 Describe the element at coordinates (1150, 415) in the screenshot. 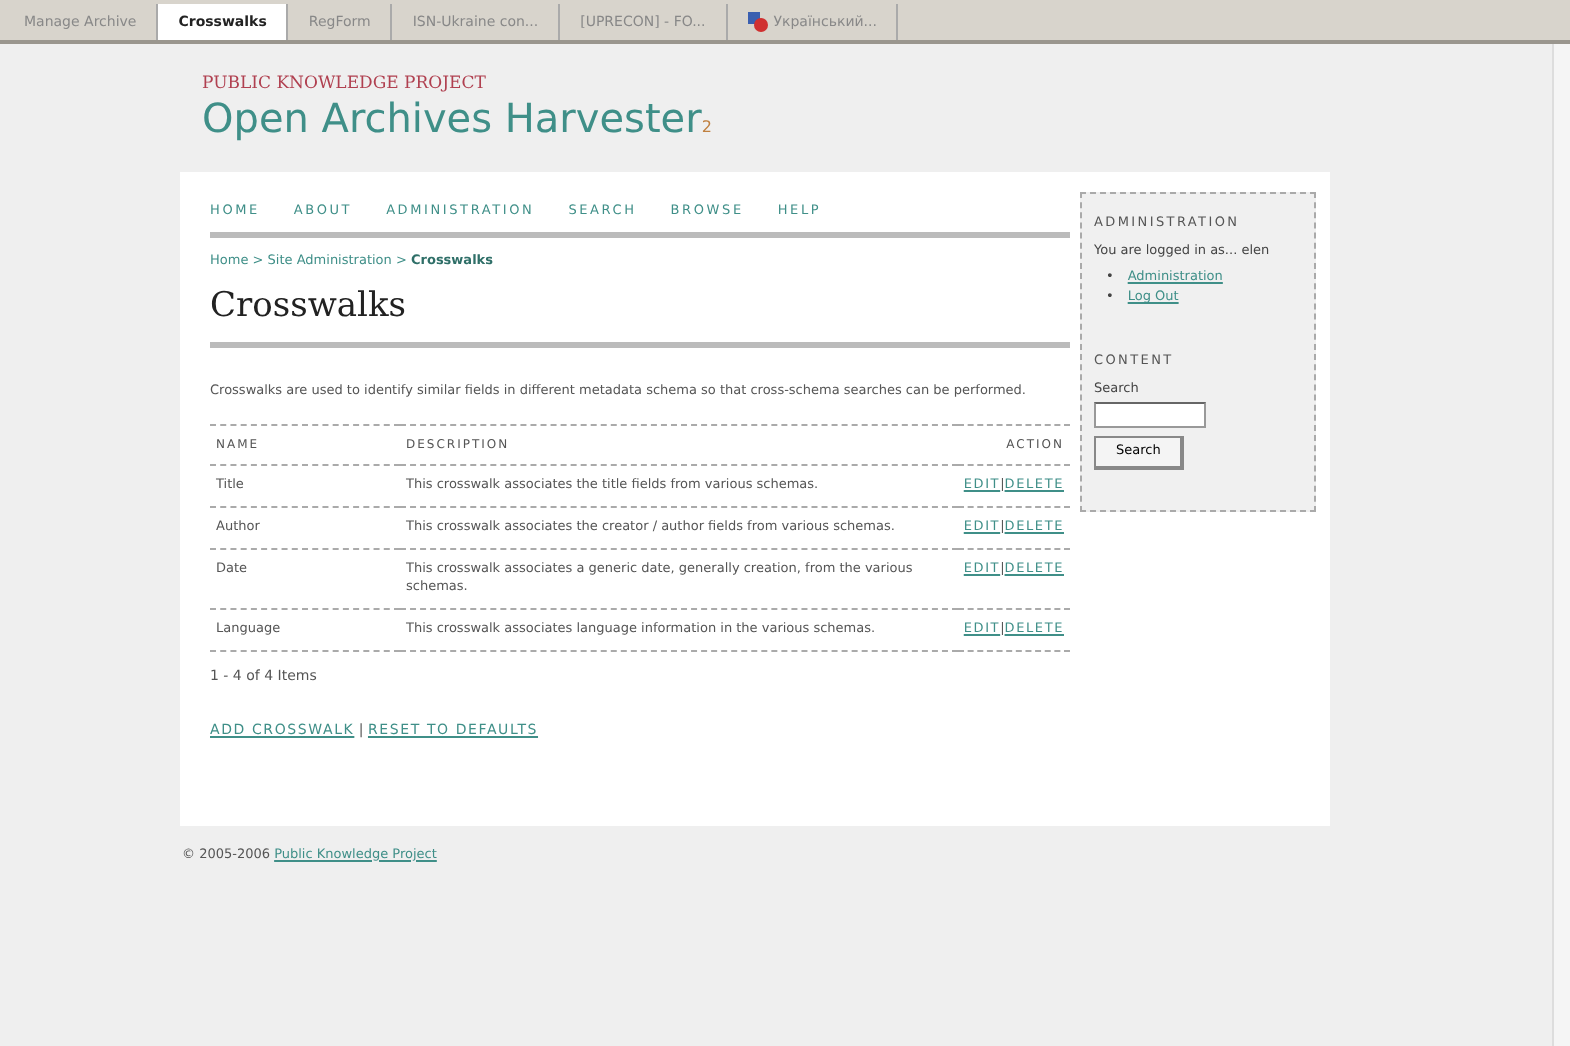

I see `search-field` at that location.